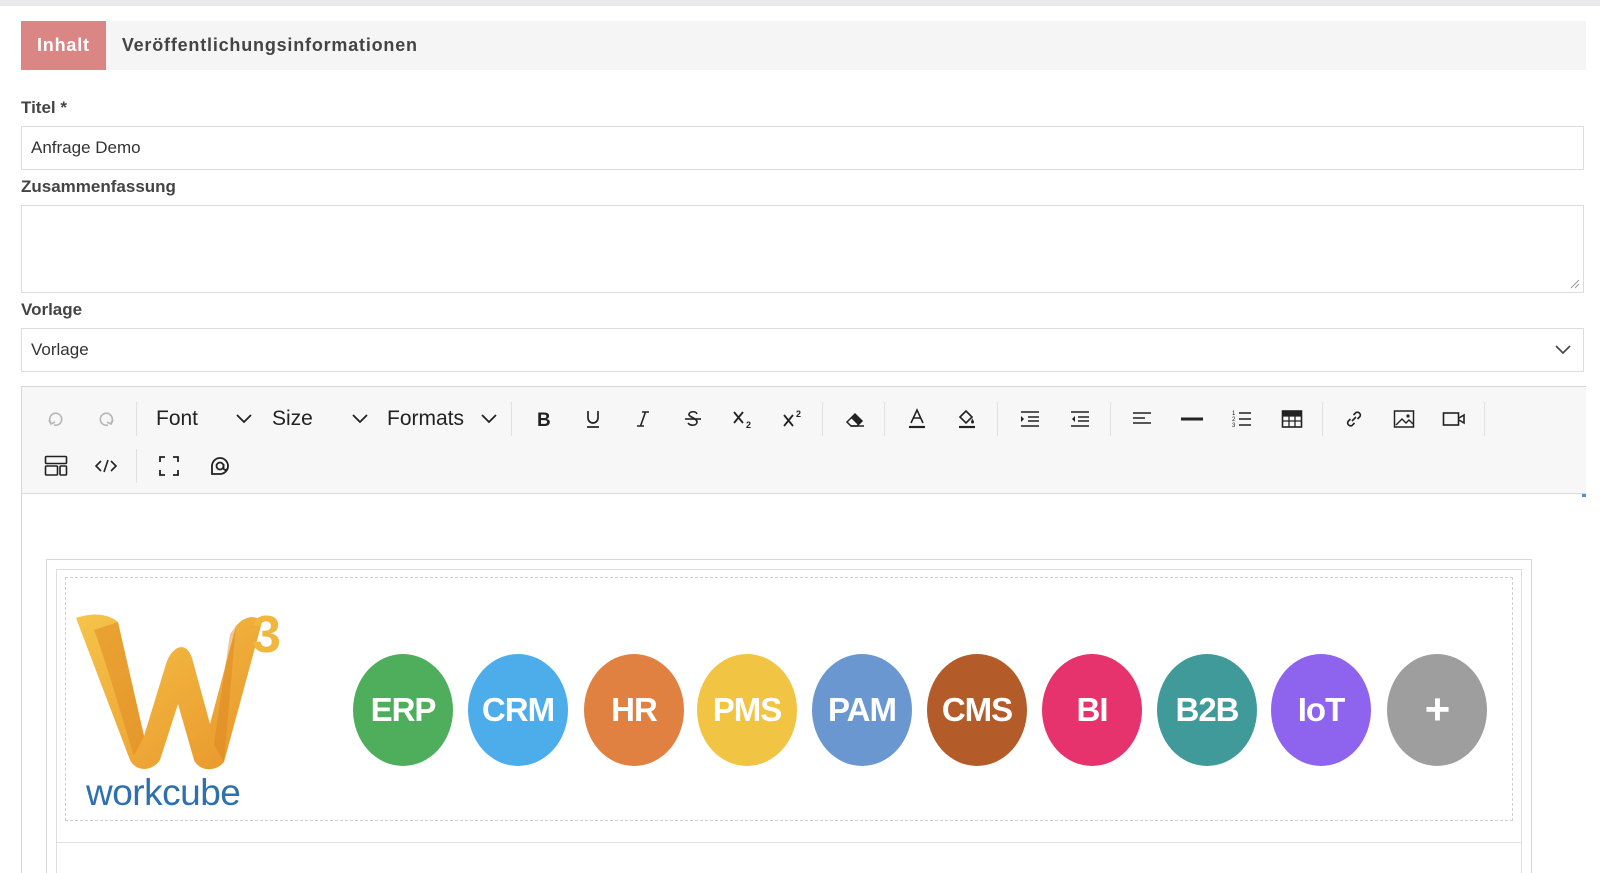  Describe the element at coordinates (169, 466) in the screenshot. I see `fullscreen-icon` at that location.